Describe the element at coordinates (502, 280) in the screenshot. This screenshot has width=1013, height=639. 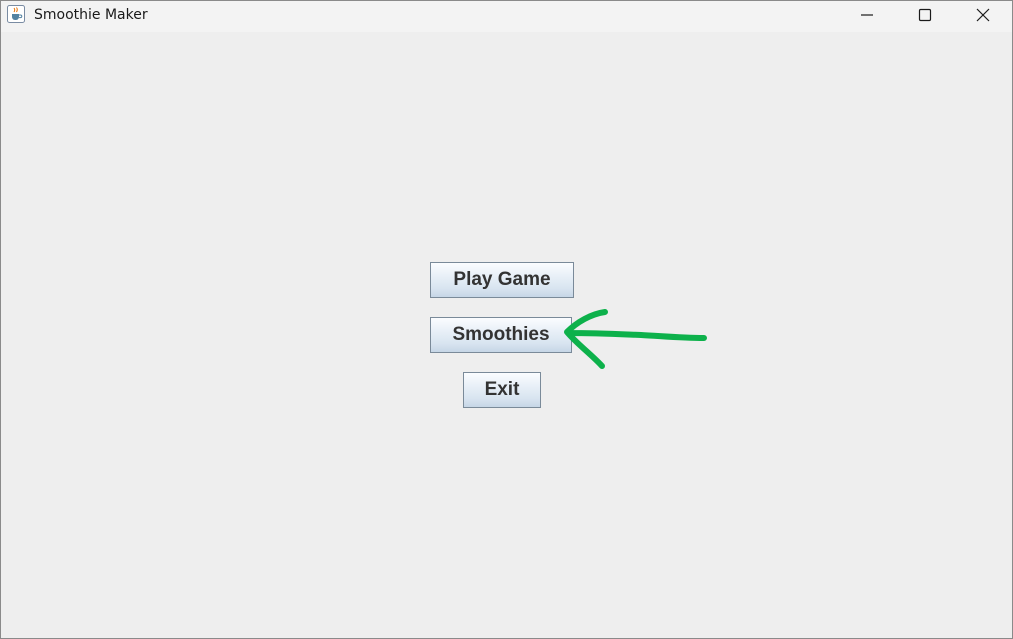
I see `play-game-button: Play Game` at that location.